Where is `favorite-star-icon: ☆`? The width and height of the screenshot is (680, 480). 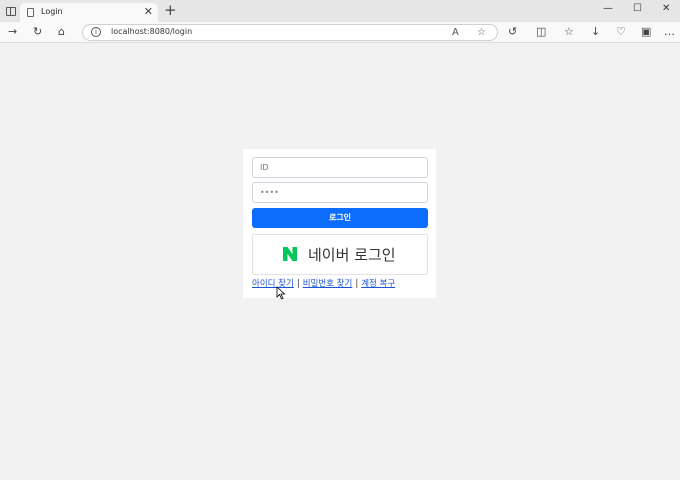
favorite-star-icon: ☆ is located at coordinates (481, 33).